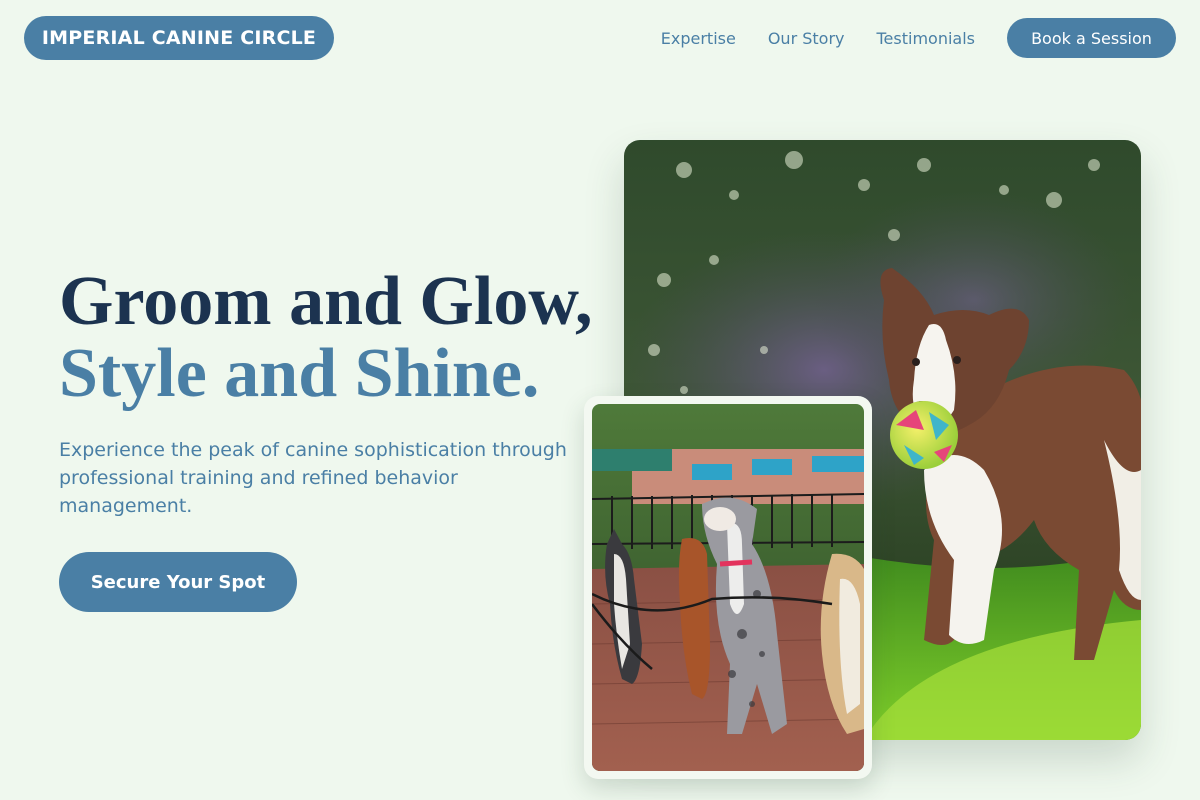  What do you see at coordinates (926, 38) in the screenshot?
I see `nav-link-testimonials: Testimonials` at bounding box center [926, 38].